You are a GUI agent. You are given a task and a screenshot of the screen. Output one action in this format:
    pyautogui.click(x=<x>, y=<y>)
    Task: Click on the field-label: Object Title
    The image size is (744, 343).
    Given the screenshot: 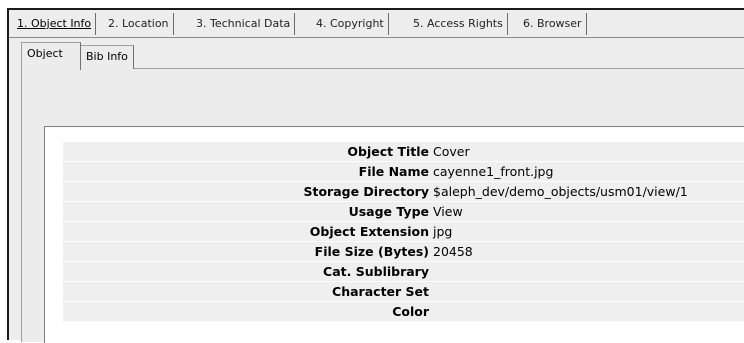 What is the action you would take?
    pyautogui.click(x=388, y=151)
    